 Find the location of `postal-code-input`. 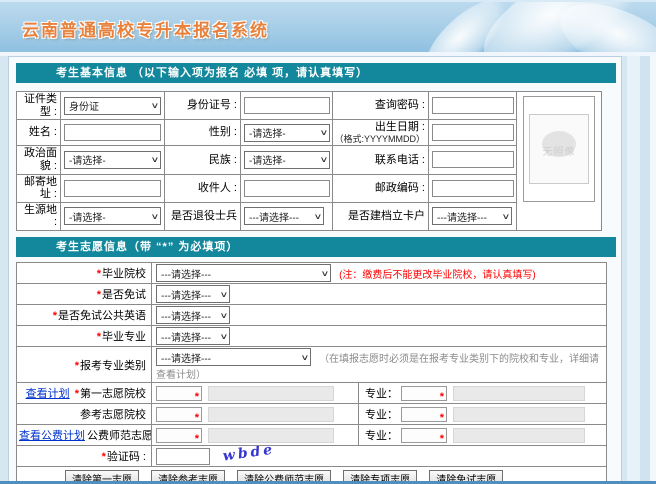

postal-code-input is located at coordinates (473, 188).